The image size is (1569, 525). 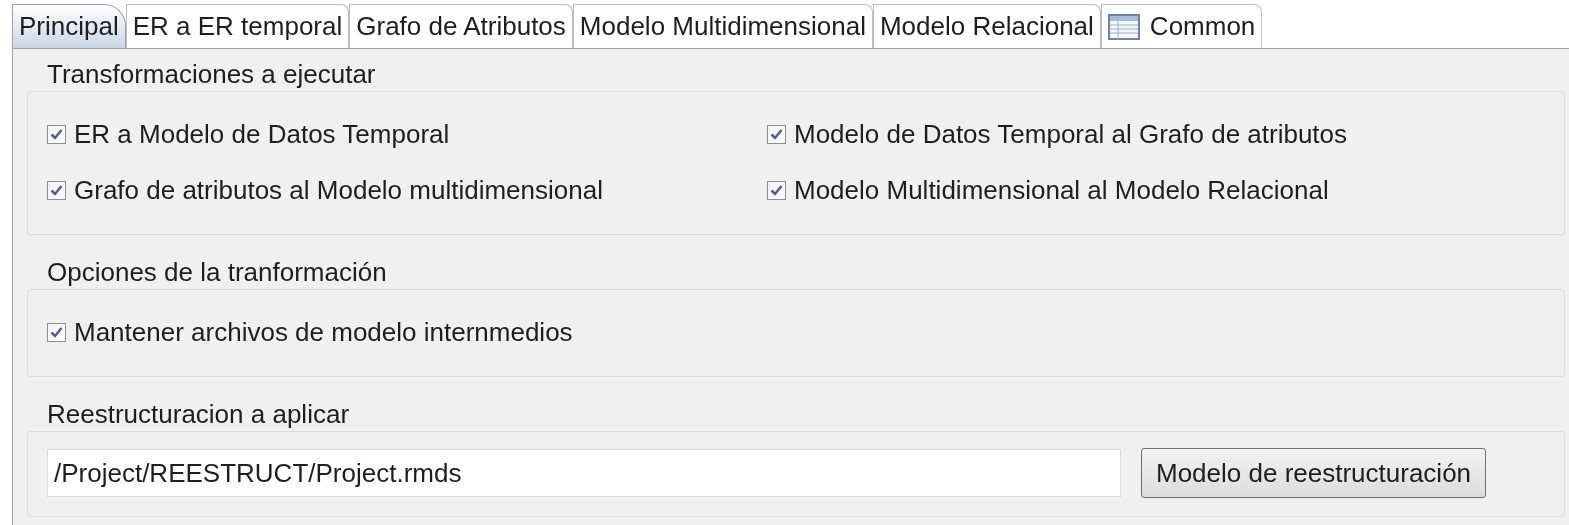 I want to click on group-title: Reestructuracion a aplicar, so click(x=198, y=414).